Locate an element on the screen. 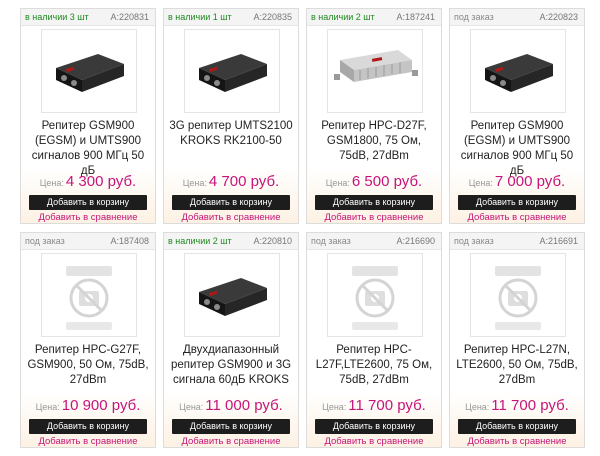  price-row: Цена: 11 000 руб. is located at coordinates (231, 406).